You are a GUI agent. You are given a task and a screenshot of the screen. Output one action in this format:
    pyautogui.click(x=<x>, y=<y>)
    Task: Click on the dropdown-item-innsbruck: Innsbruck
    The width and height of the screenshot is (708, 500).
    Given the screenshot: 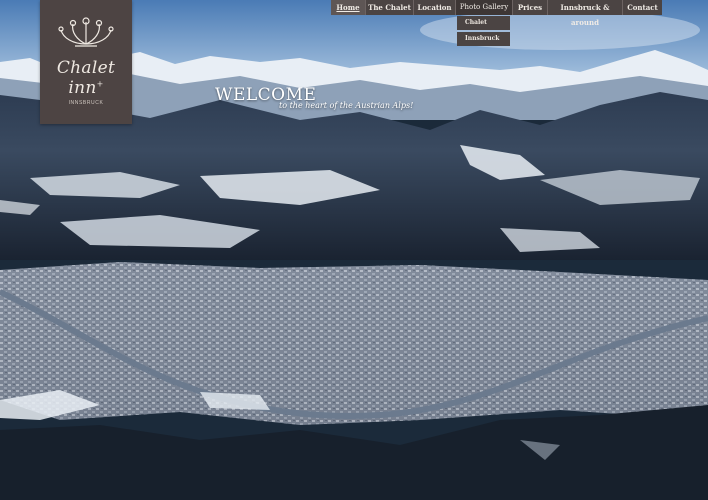 What is the action you would take?
    pyautogui.click(x=483, y=39)
    